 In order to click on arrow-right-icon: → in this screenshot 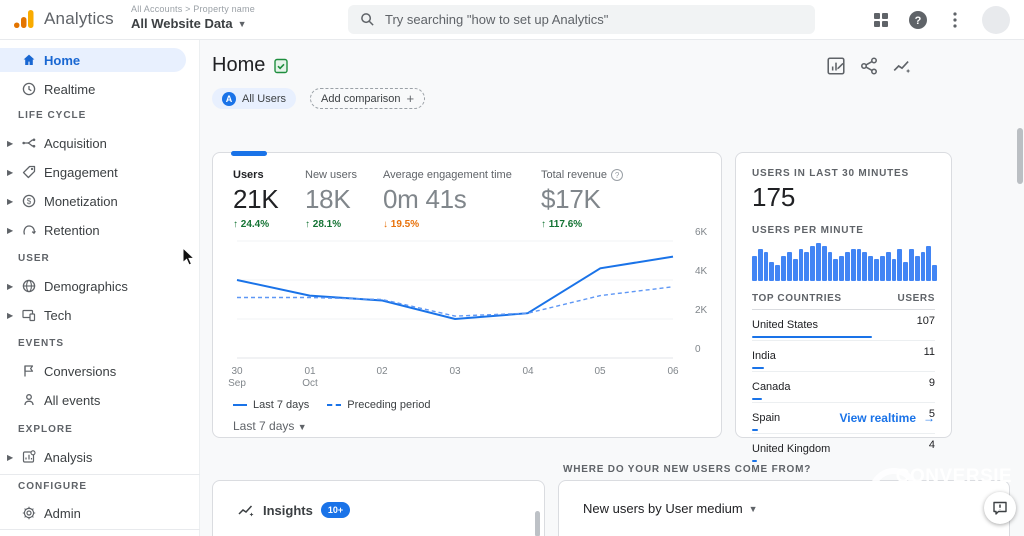, I will do `click(929, 418)`.